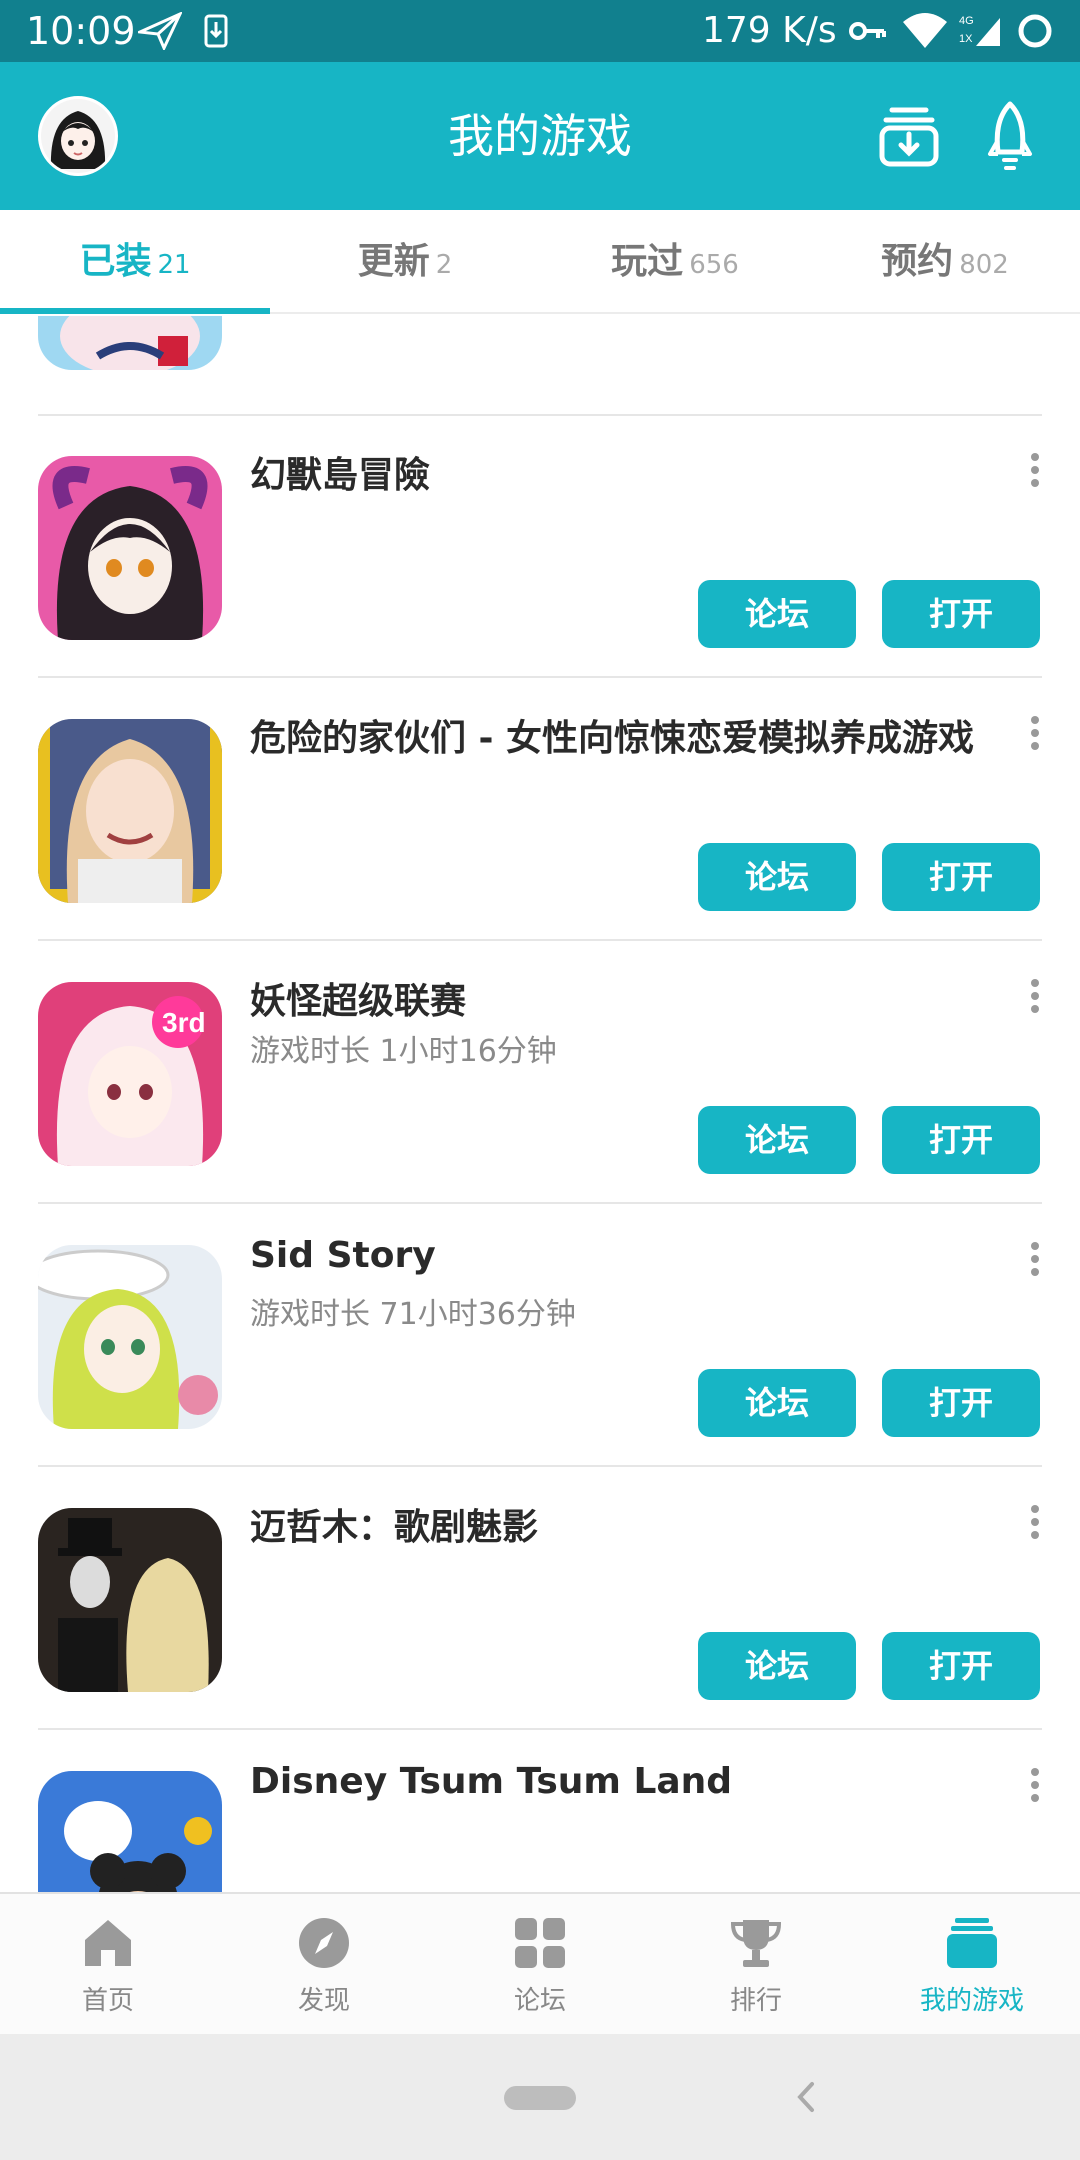  What do you see at coordinates (1035, 31) in the screenshot?
I see `sync-icon` at bounding box center [1035, 31].